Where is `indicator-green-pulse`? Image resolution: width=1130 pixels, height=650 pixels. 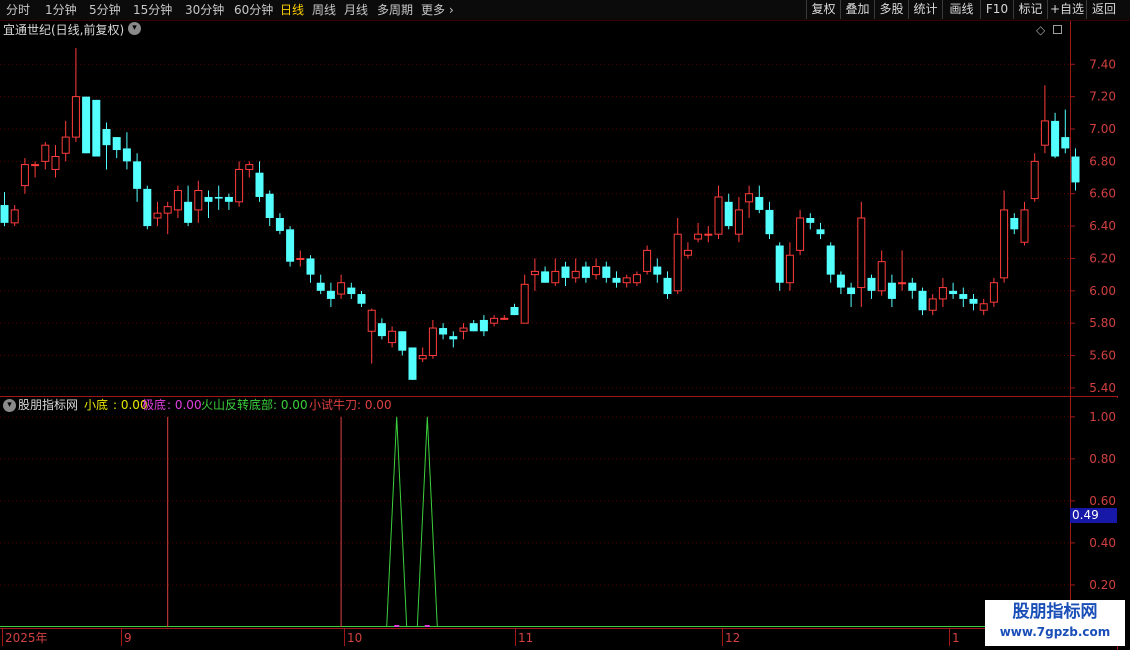
indicator-green-pulse is located at coordinates (427, 522).